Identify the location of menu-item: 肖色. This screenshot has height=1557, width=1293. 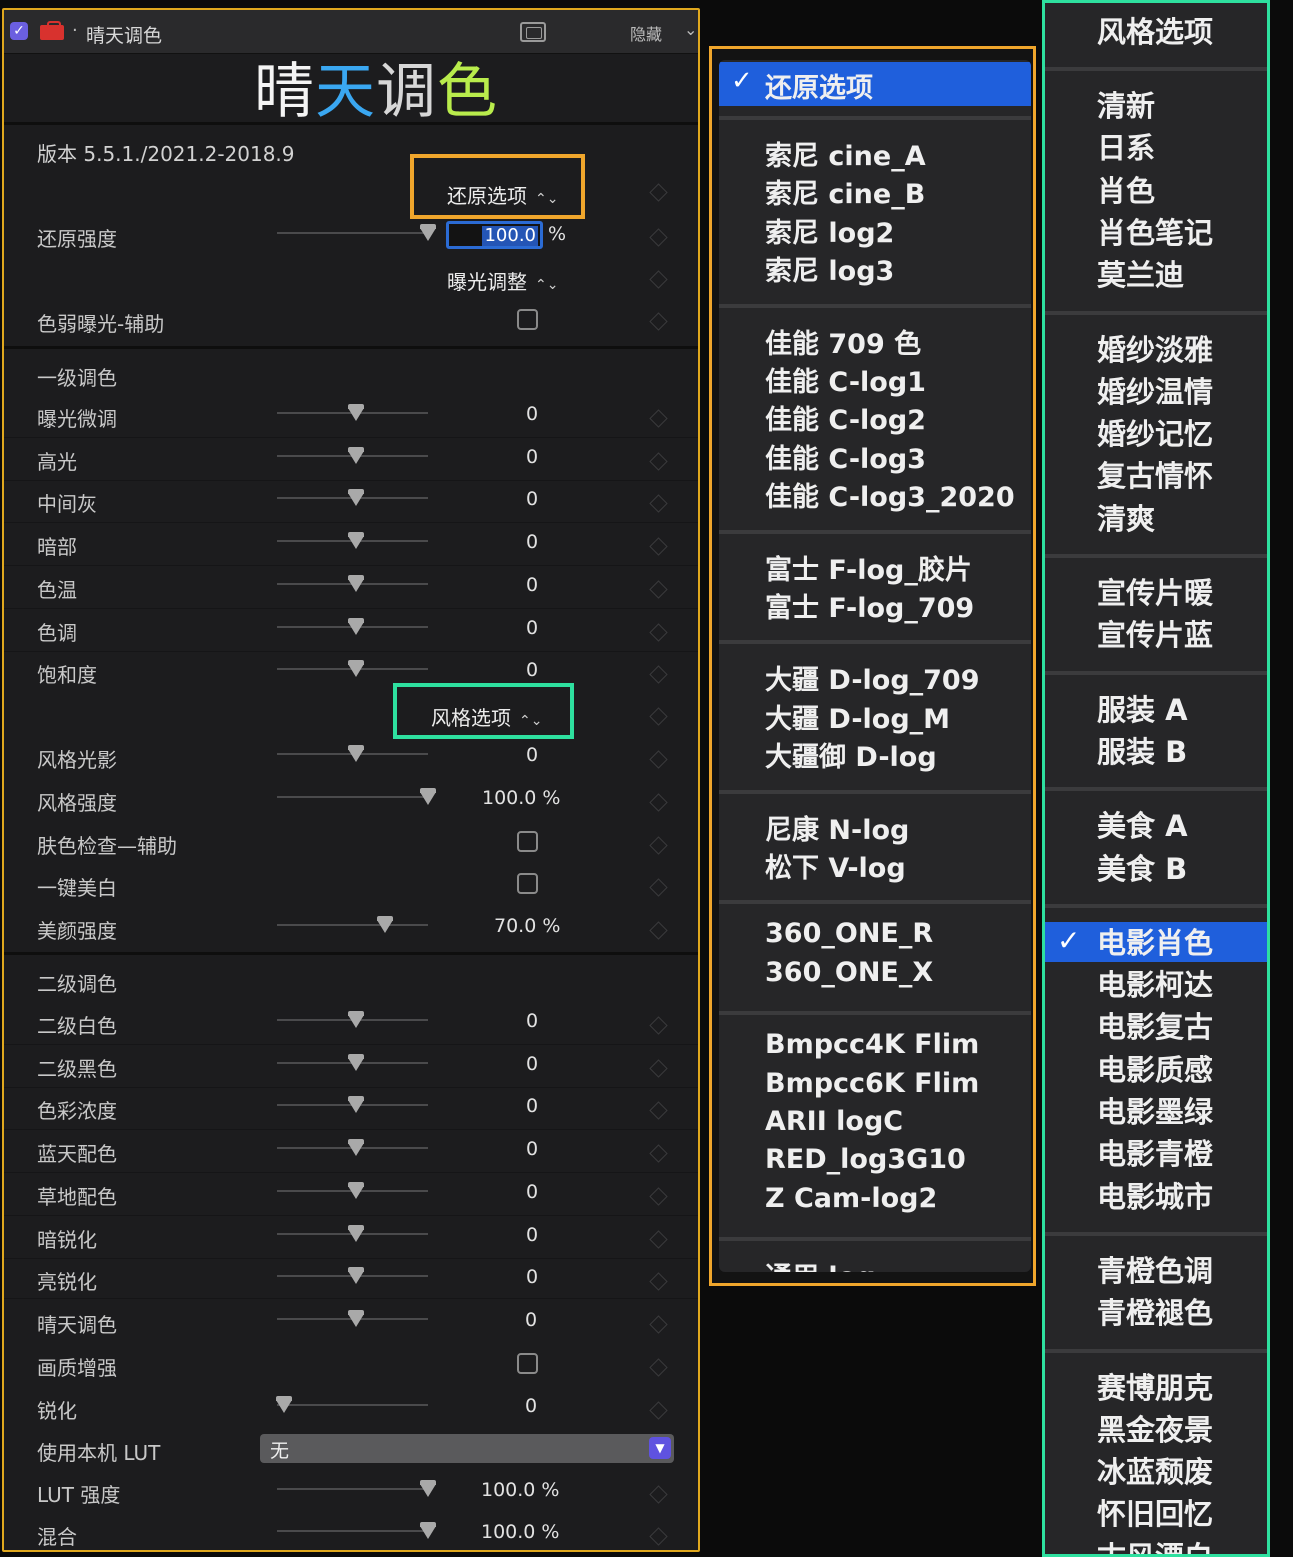
(1126, 189).